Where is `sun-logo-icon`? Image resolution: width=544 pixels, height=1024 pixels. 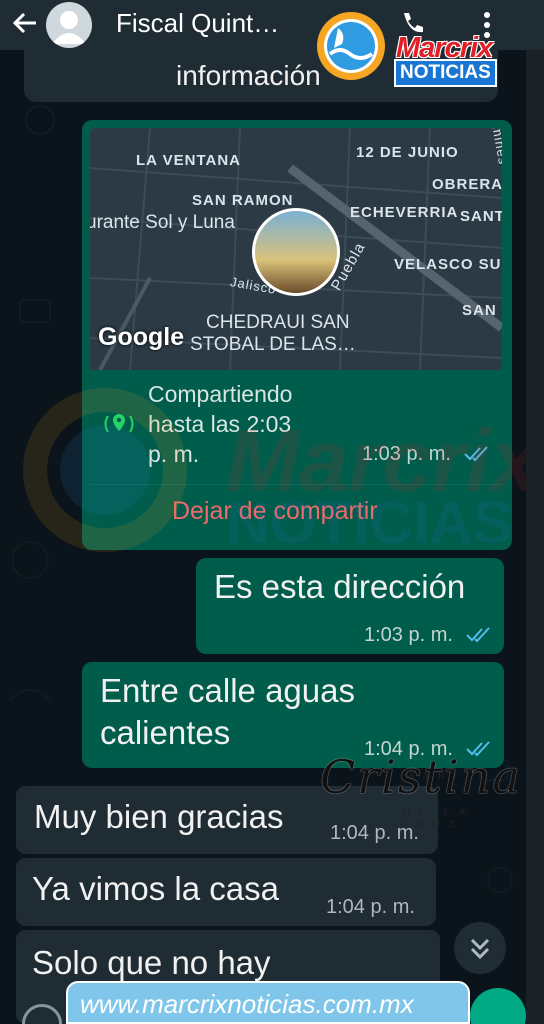 sun-logo-icon is located at coordinates (351, 46).